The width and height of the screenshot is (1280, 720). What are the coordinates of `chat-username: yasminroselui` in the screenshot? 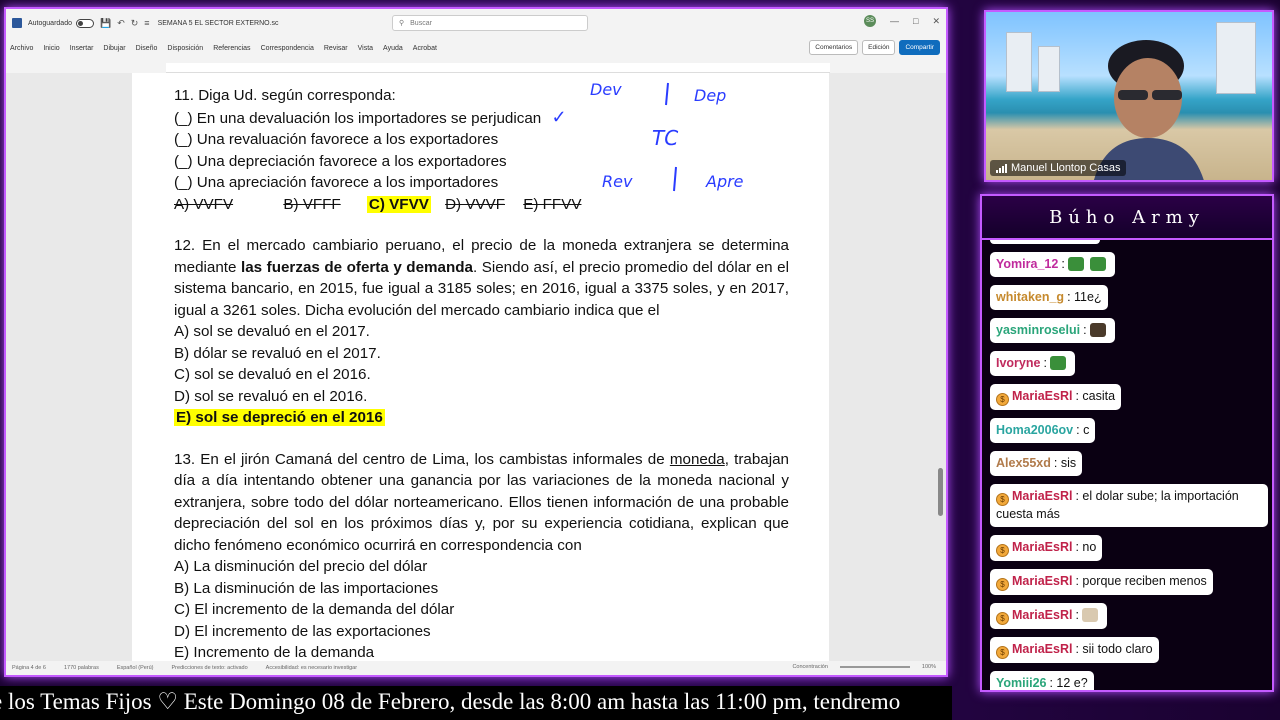 It's located at (1038, 330).